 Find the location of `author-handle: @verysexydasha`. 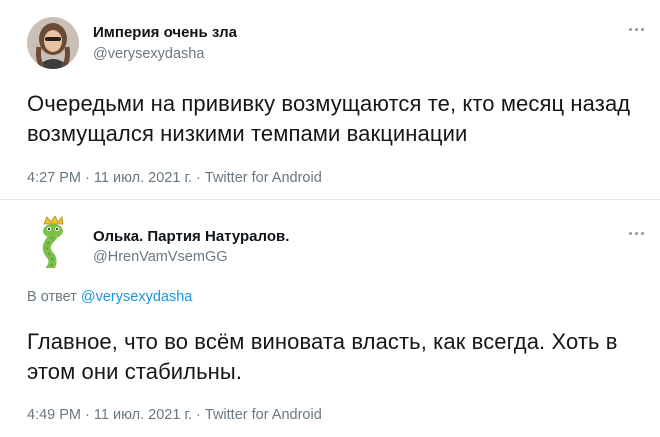

author-handle: @verysexydasha is located at coordinates (148, 54).